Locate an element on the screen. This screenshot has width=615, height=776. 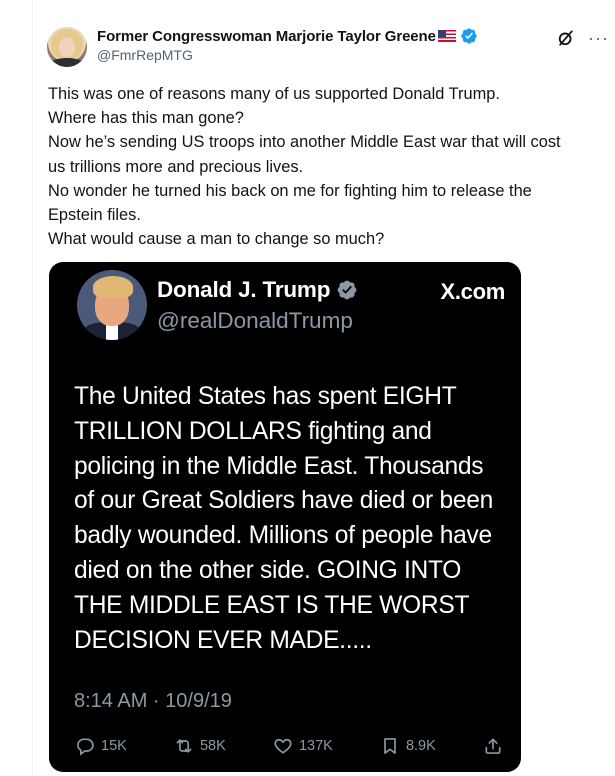
like-count: 137K is located at coordinates (315, 746).